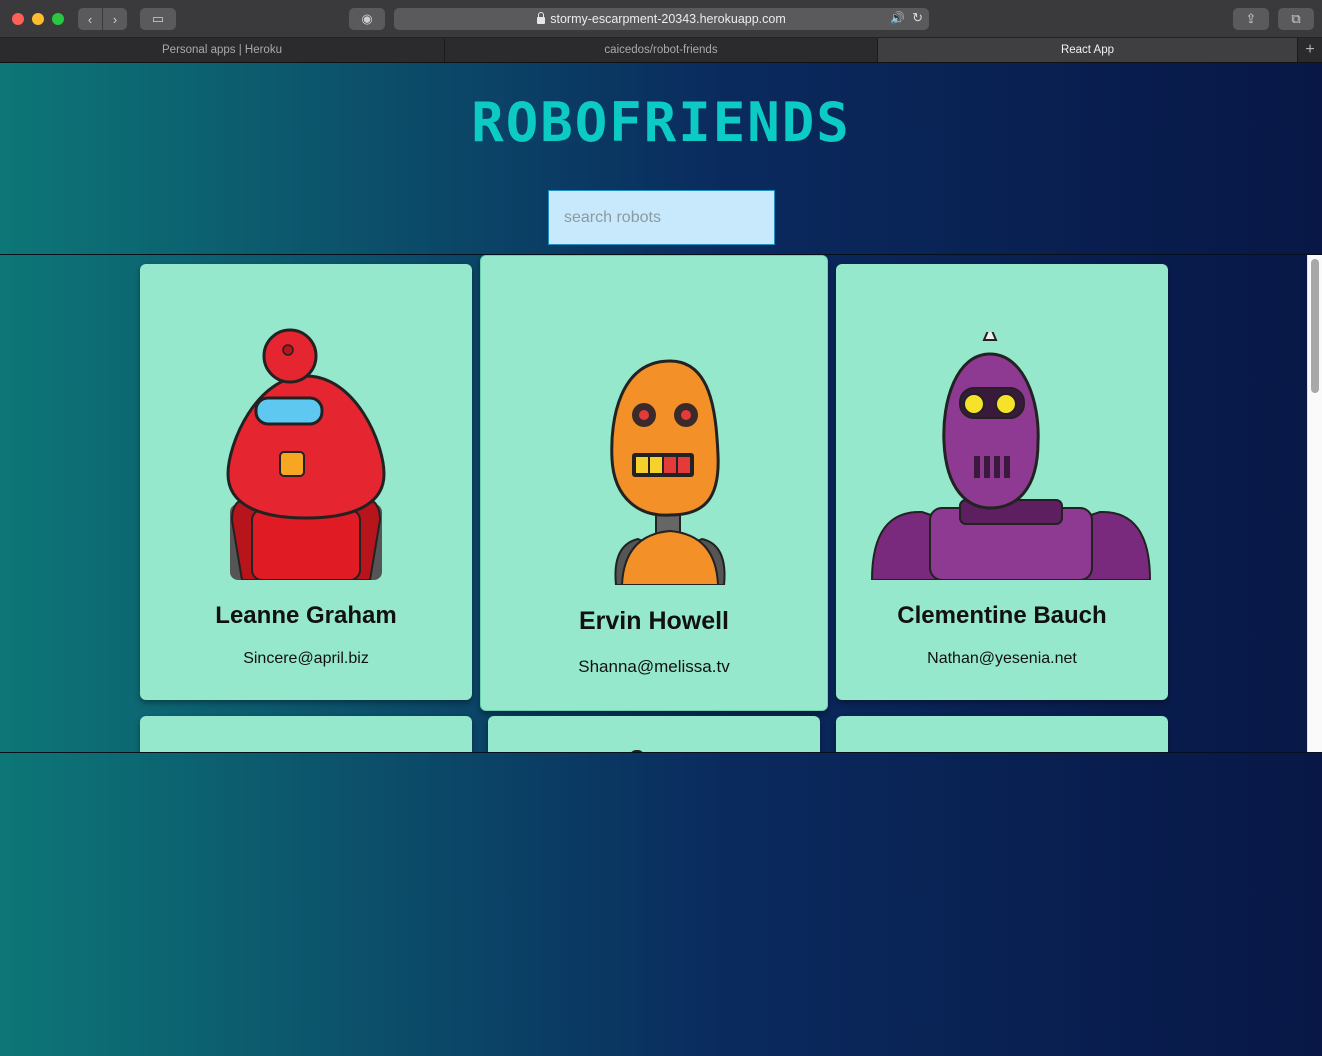 This screenshot has width=1322, height=1056. What do you see at coordinates (1310, 50) in the screenshot?
I see `new-tab-button: +` at bounding box center [1310, 50].